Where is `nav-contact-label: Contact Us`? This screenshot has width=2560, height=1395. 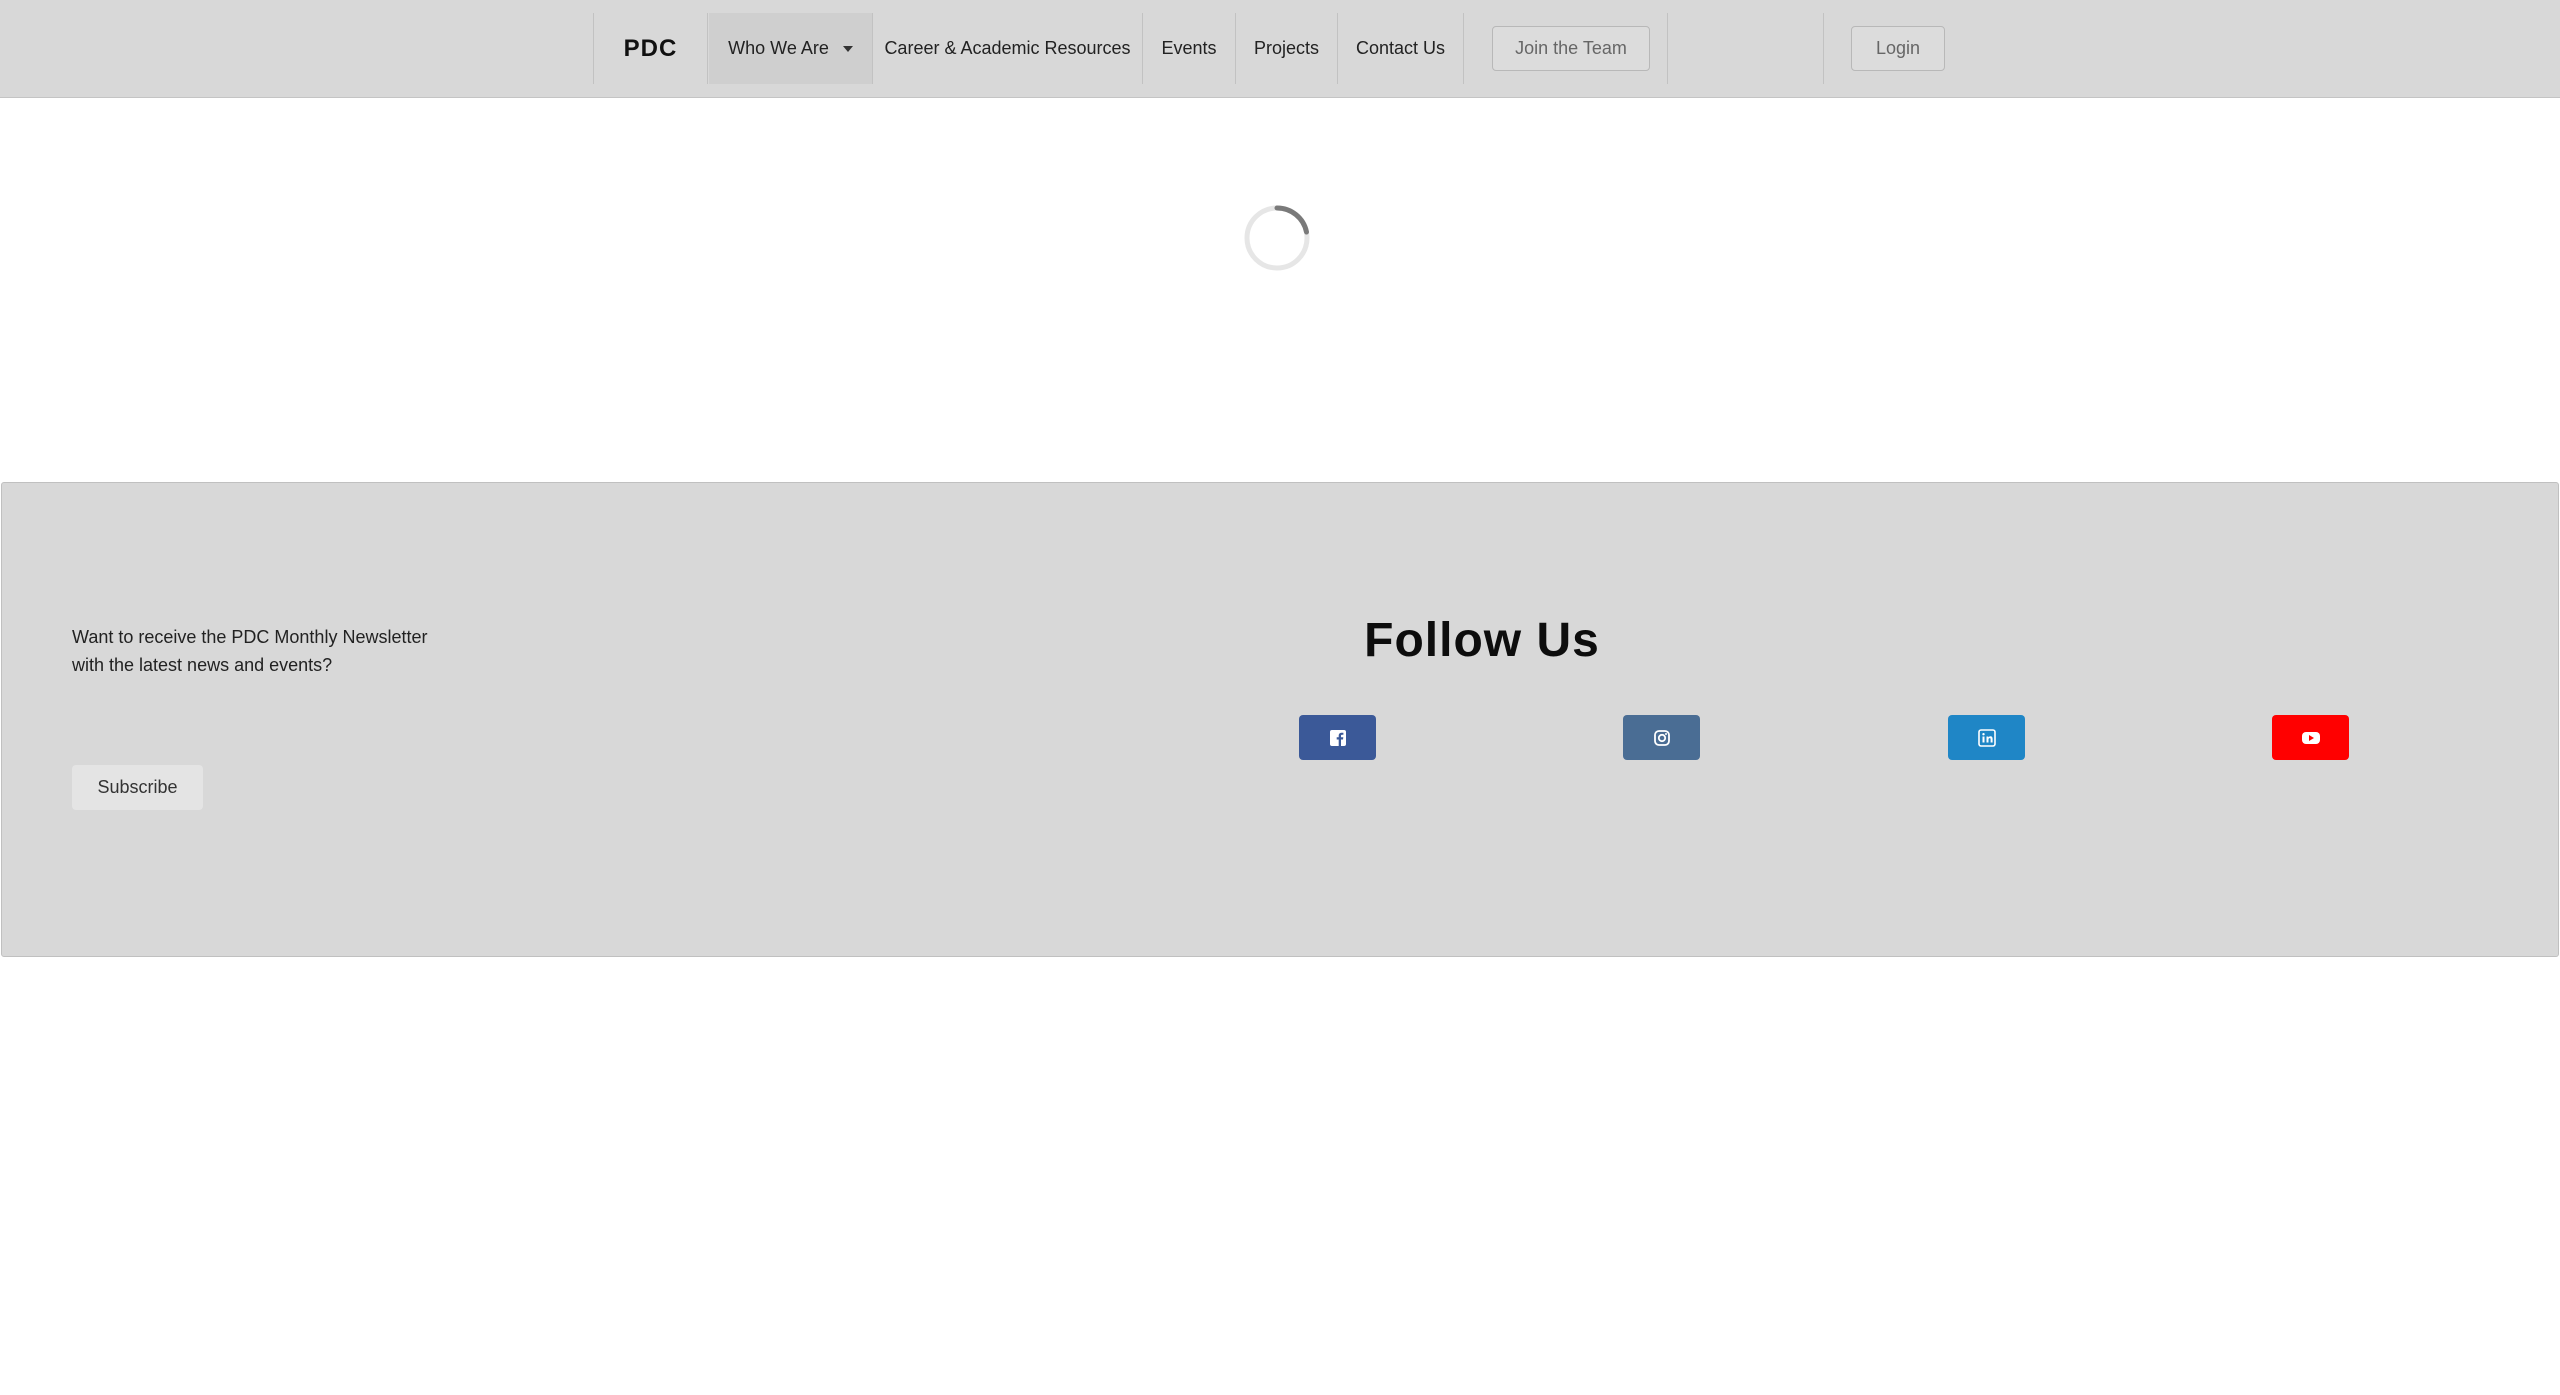 nav-contact-label: Contact Us is located at coordinates (1400, 48).